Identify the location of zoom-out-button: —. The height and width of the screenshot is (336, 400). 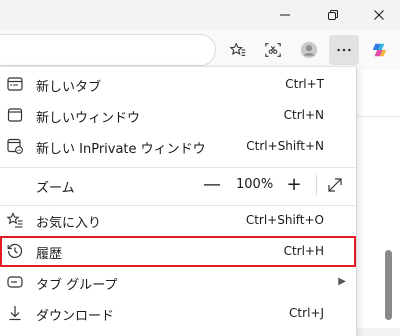
(212, 184).